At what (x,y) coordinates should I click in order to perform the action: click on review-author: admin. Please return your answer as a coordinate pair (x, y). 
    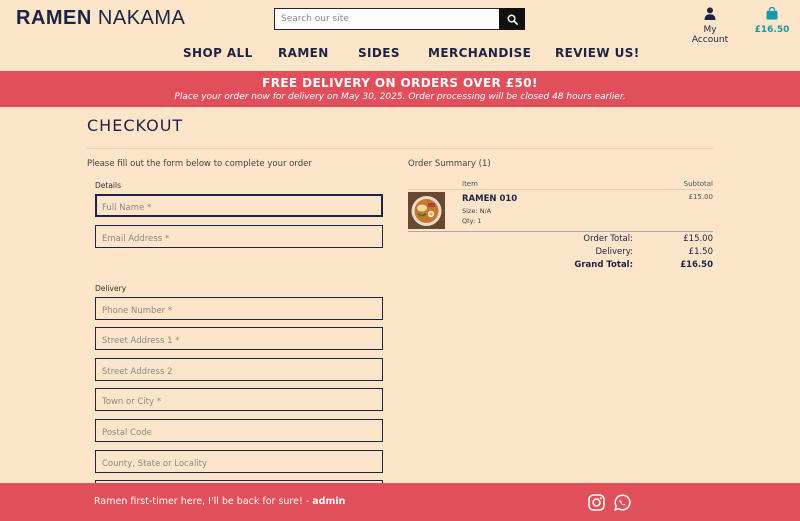
    Looking at the image, I should click on (329, 501).